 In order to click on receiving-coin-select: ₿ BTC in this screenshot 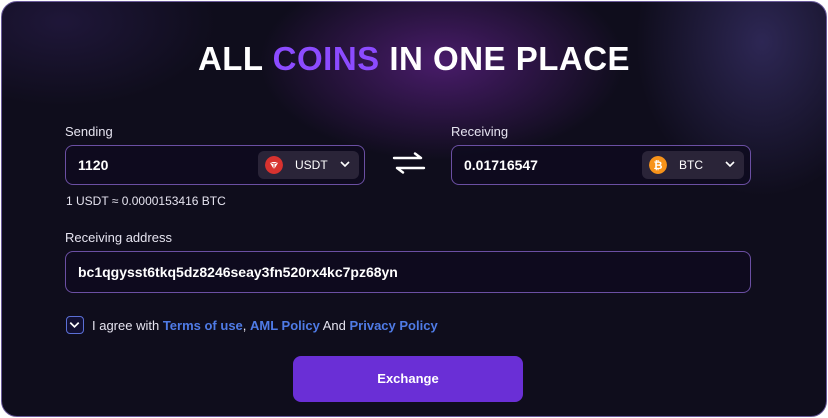, I will do `click(693, 165)`.